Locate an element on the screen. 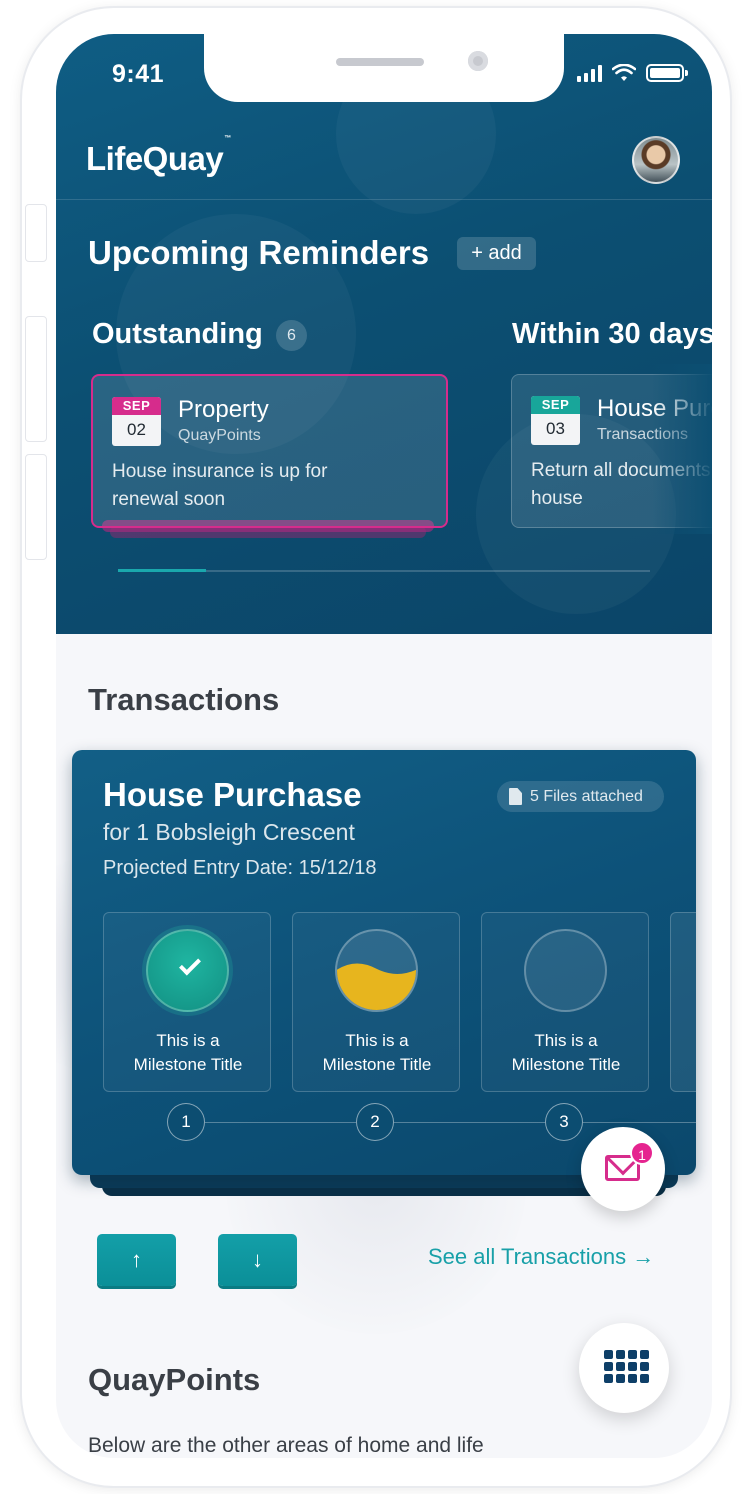 The image size is (750, 1494). transactions-heading: Transactions is located at coordinates (184, 699).